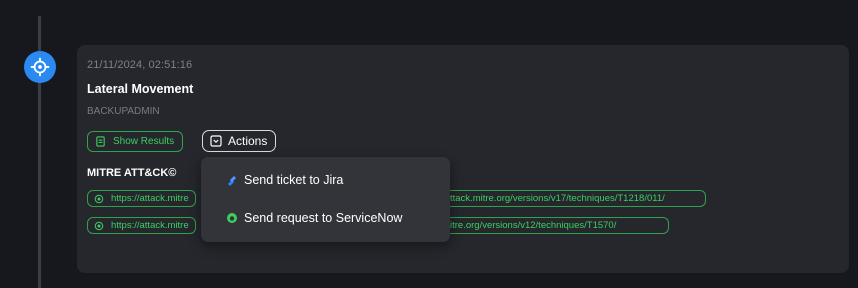 The height and width of the screenshot is (288, 858). What do you see at coordinates (150, 225) in the screenshot?
I see `mitre-link-2-prefix: https://attack.mitre` at bounding box center [150, 225].